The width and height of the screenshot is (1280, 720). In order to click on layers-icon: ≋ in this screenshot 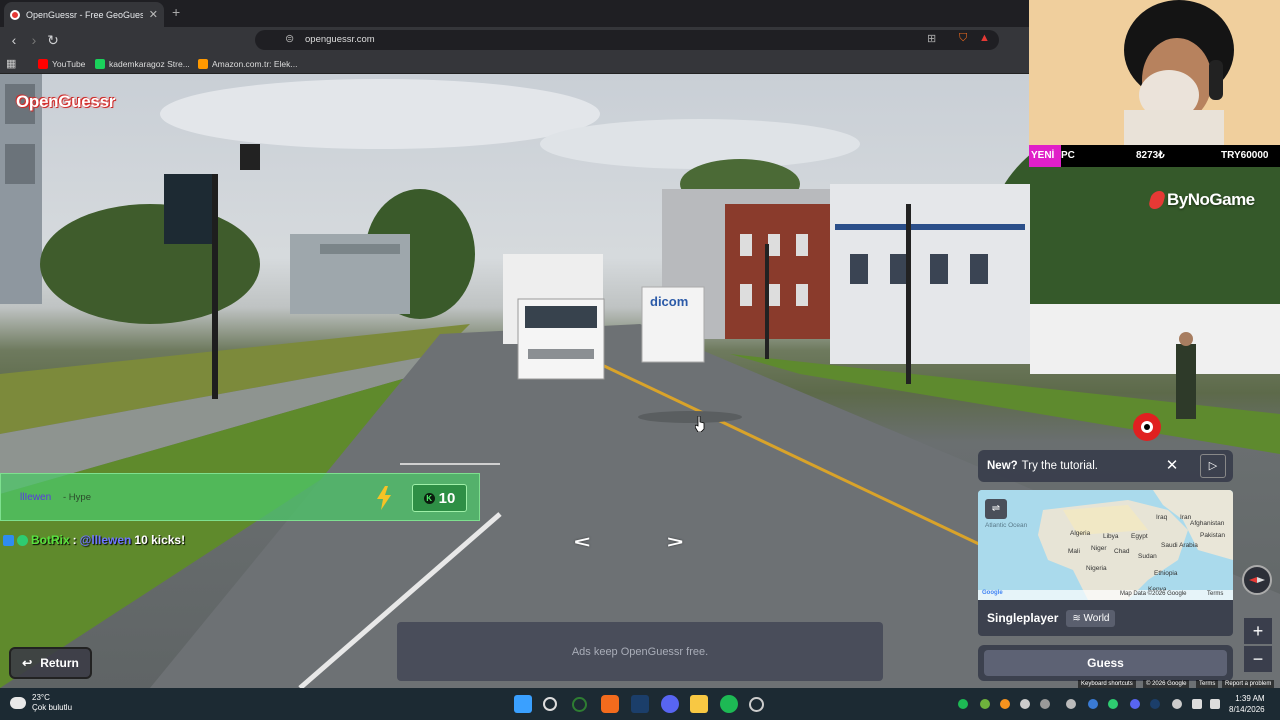, I will do `click(1076, 618)`.